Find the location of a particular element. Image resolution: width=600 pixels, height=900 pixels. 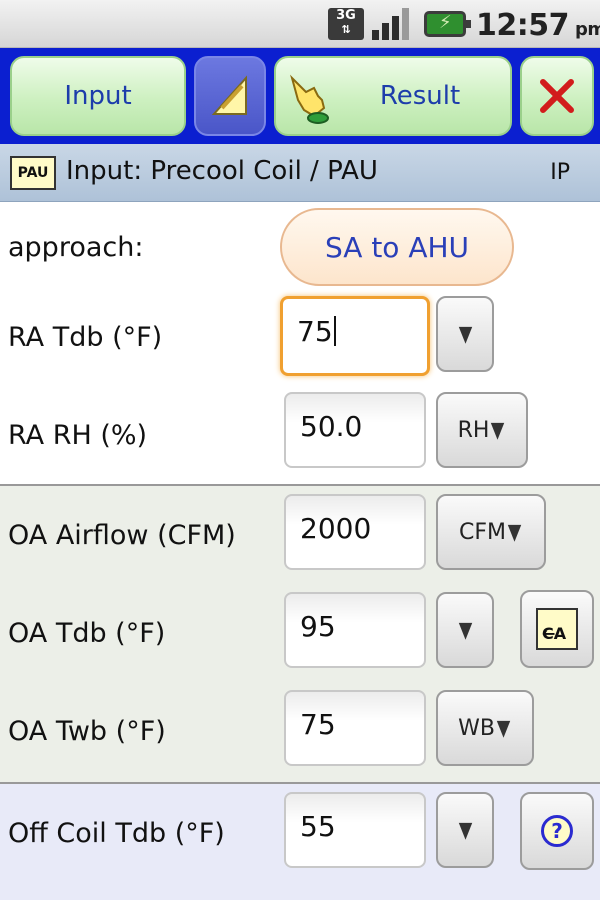

text-caret is located at coordinates (334, 331).